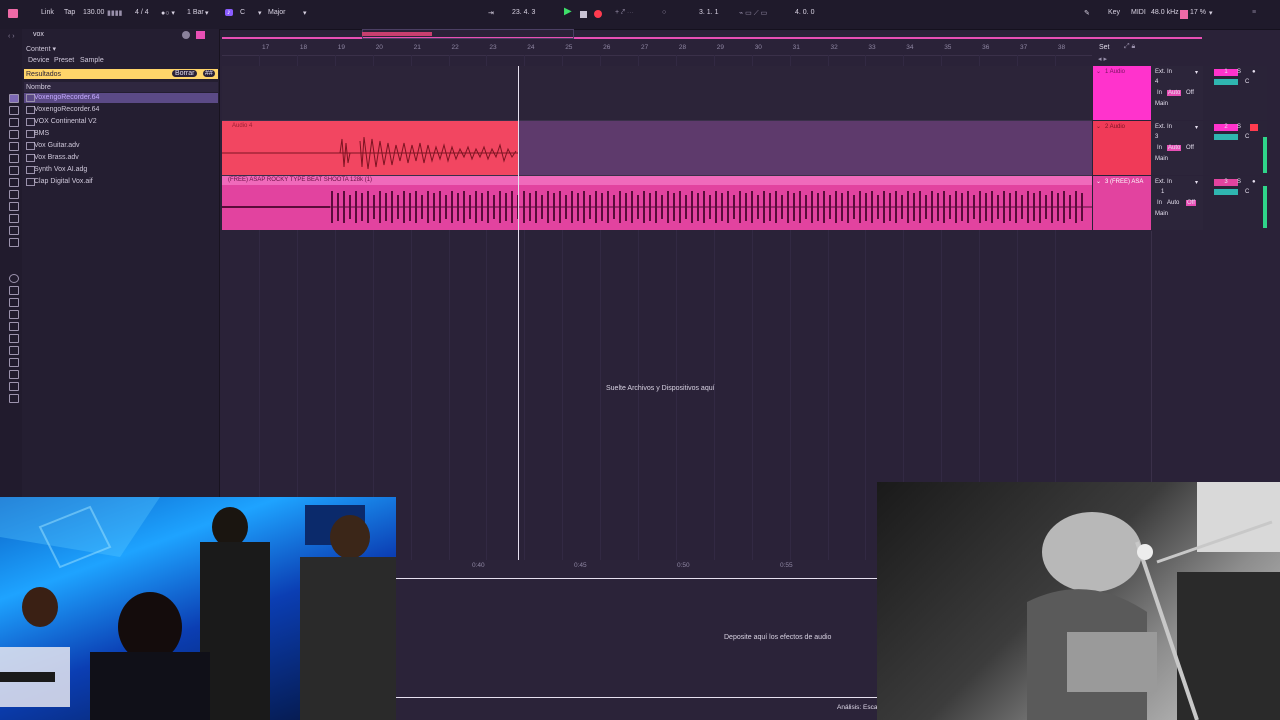 Image resolution: width=1280 pixels, height=720 pixels. I want to click on scale-mode-icon: ♪, so click(229, 12).